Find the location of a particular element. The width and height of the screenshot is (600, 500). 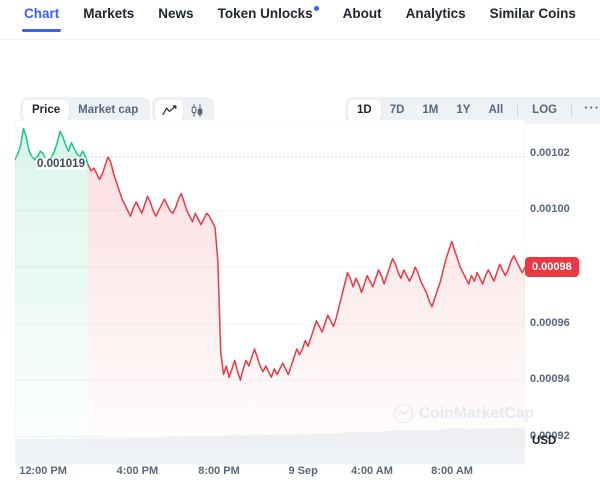

tab-analytics-label: Analytics is located at coordinates (435, 14).